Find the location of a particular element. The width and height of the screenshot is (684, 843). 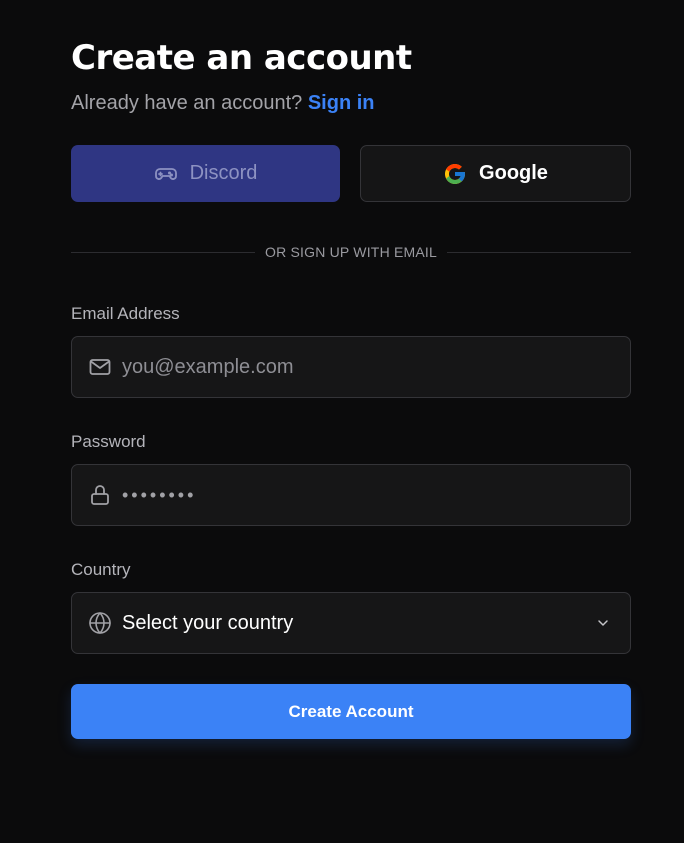

country-select: Select your country is located at coordinates (351, 623).